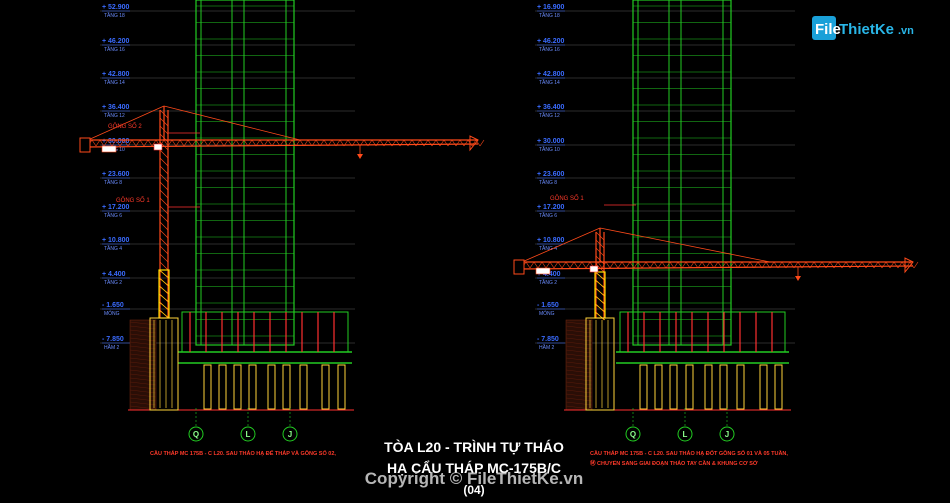 Image resolution: width=950 pixels, height=503 pixels. Describe the element at coordinates (702, 332) in the screenshot. I see `podium-frame` at that location.